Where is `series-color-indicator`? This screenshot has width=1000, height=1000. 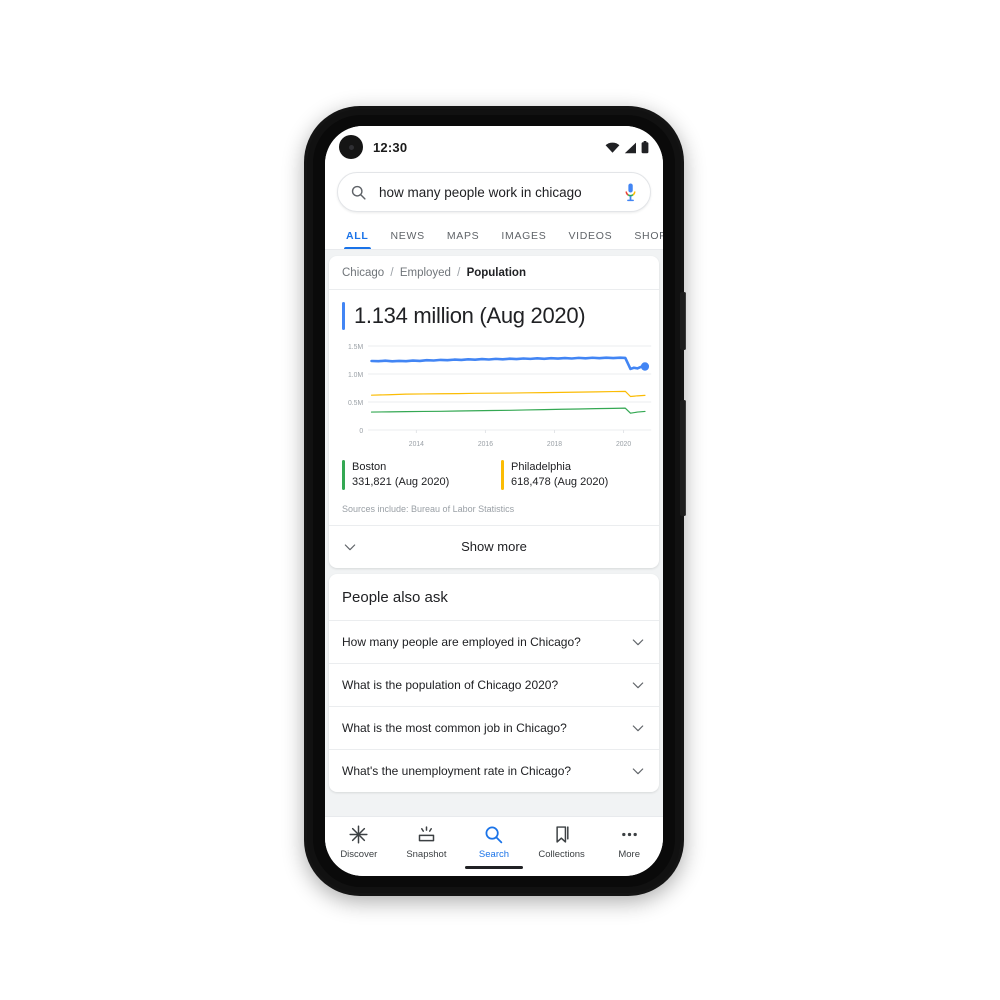
series-color-indicator is located at coordinates (343, 316).